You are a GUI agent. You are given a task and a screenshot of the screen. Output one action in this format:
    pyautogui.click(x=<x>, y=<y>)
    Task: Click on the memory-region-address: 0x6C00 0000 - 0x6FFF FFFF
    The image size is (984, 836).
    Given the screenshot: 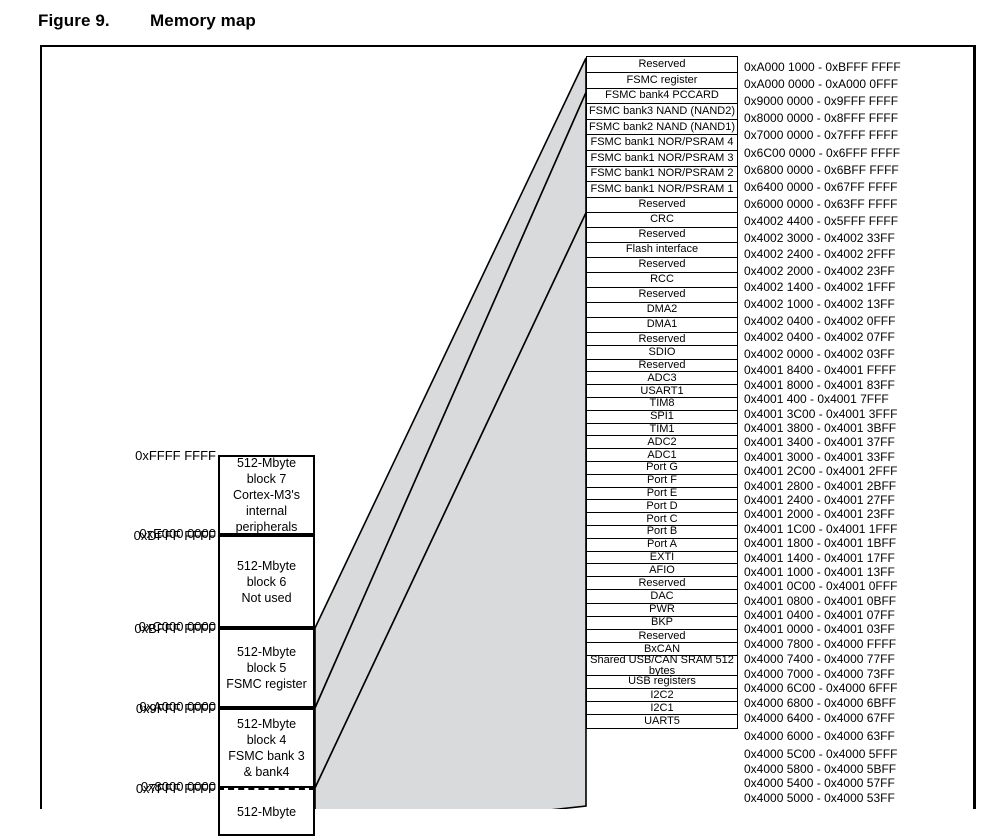 What is the action you would take?
    pyautogui.click(x=822, y=152)
    